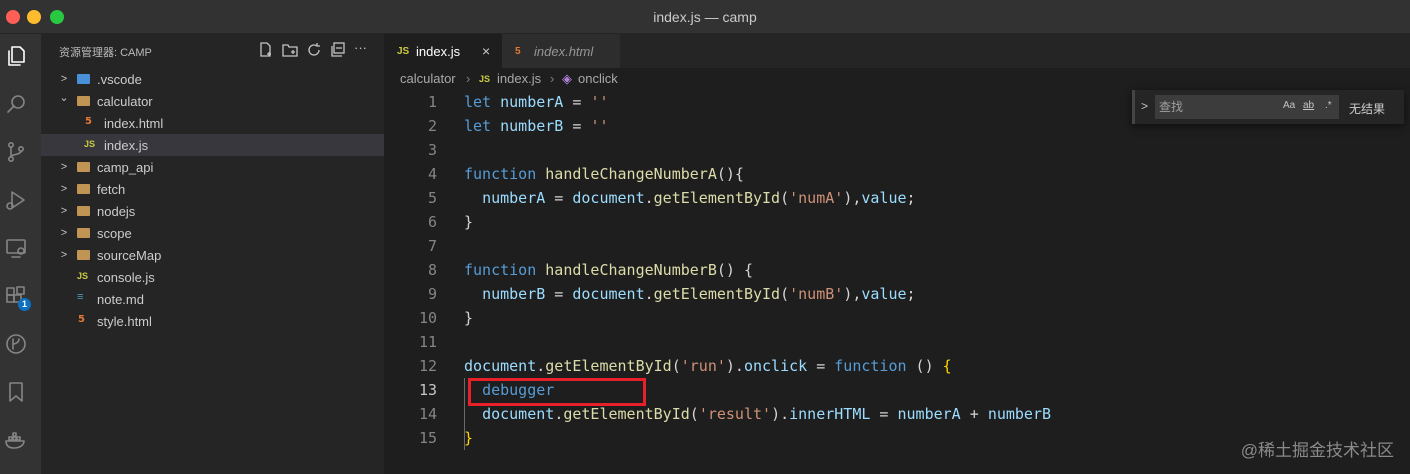 The height and width of the screenshot is (474, 1410). What do you see at coordinates (314, 50) in the screenshot?
I see `refresh-icon` at bounding box center [314, 50].